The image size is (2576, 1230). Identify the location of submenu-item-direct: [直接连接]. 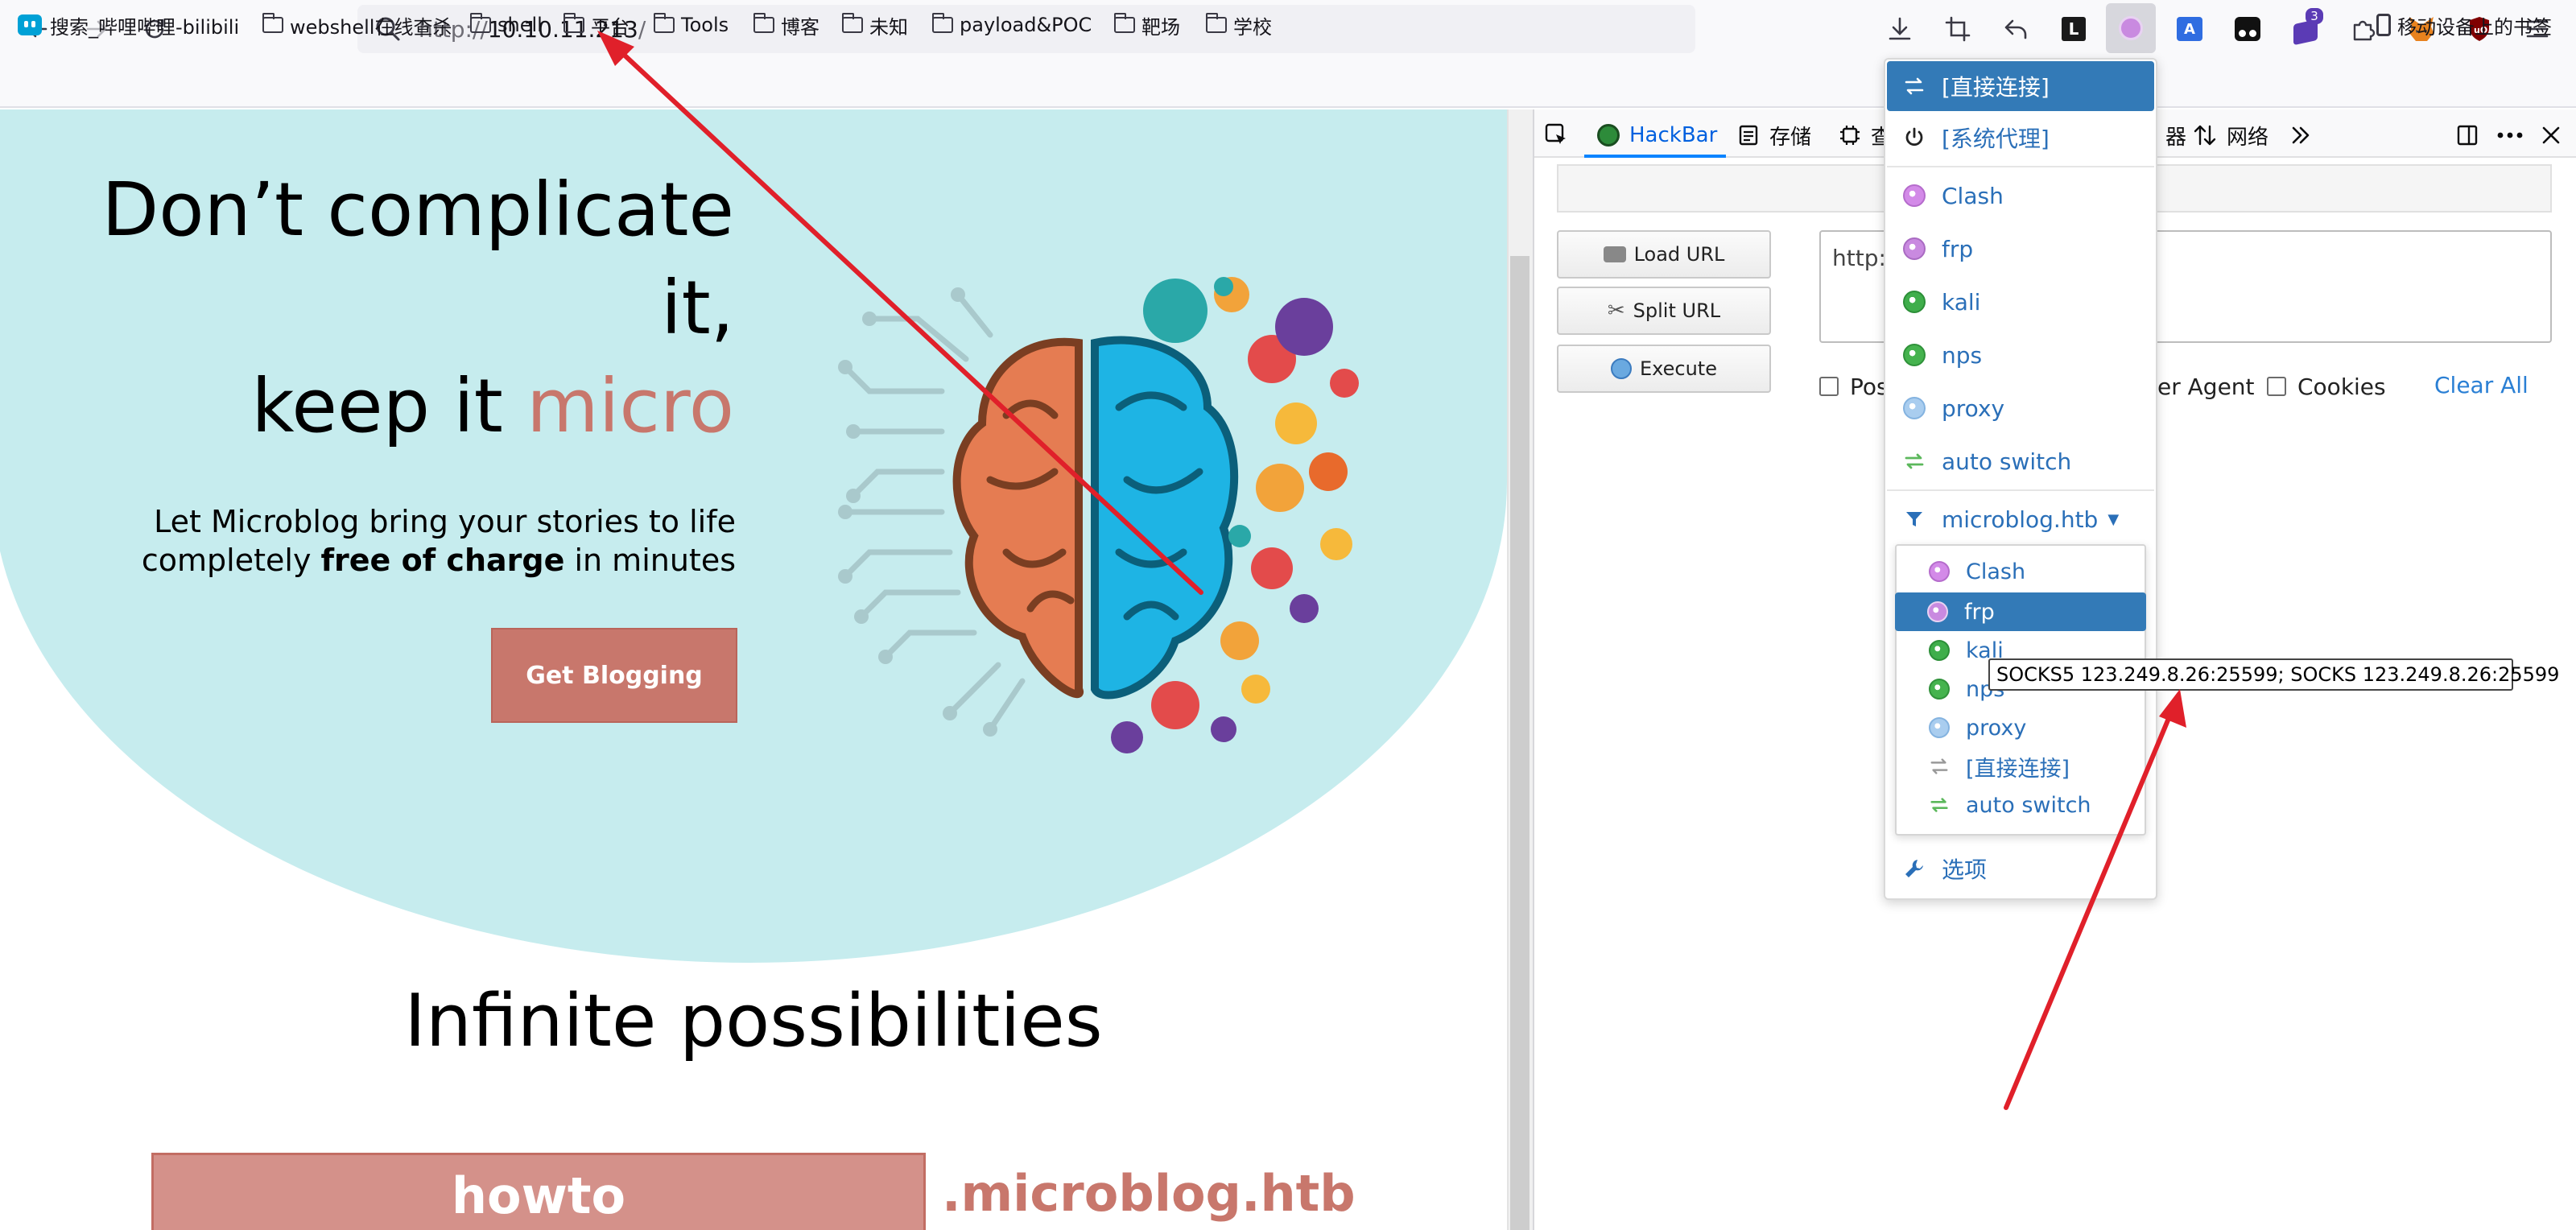
(2021, 766).